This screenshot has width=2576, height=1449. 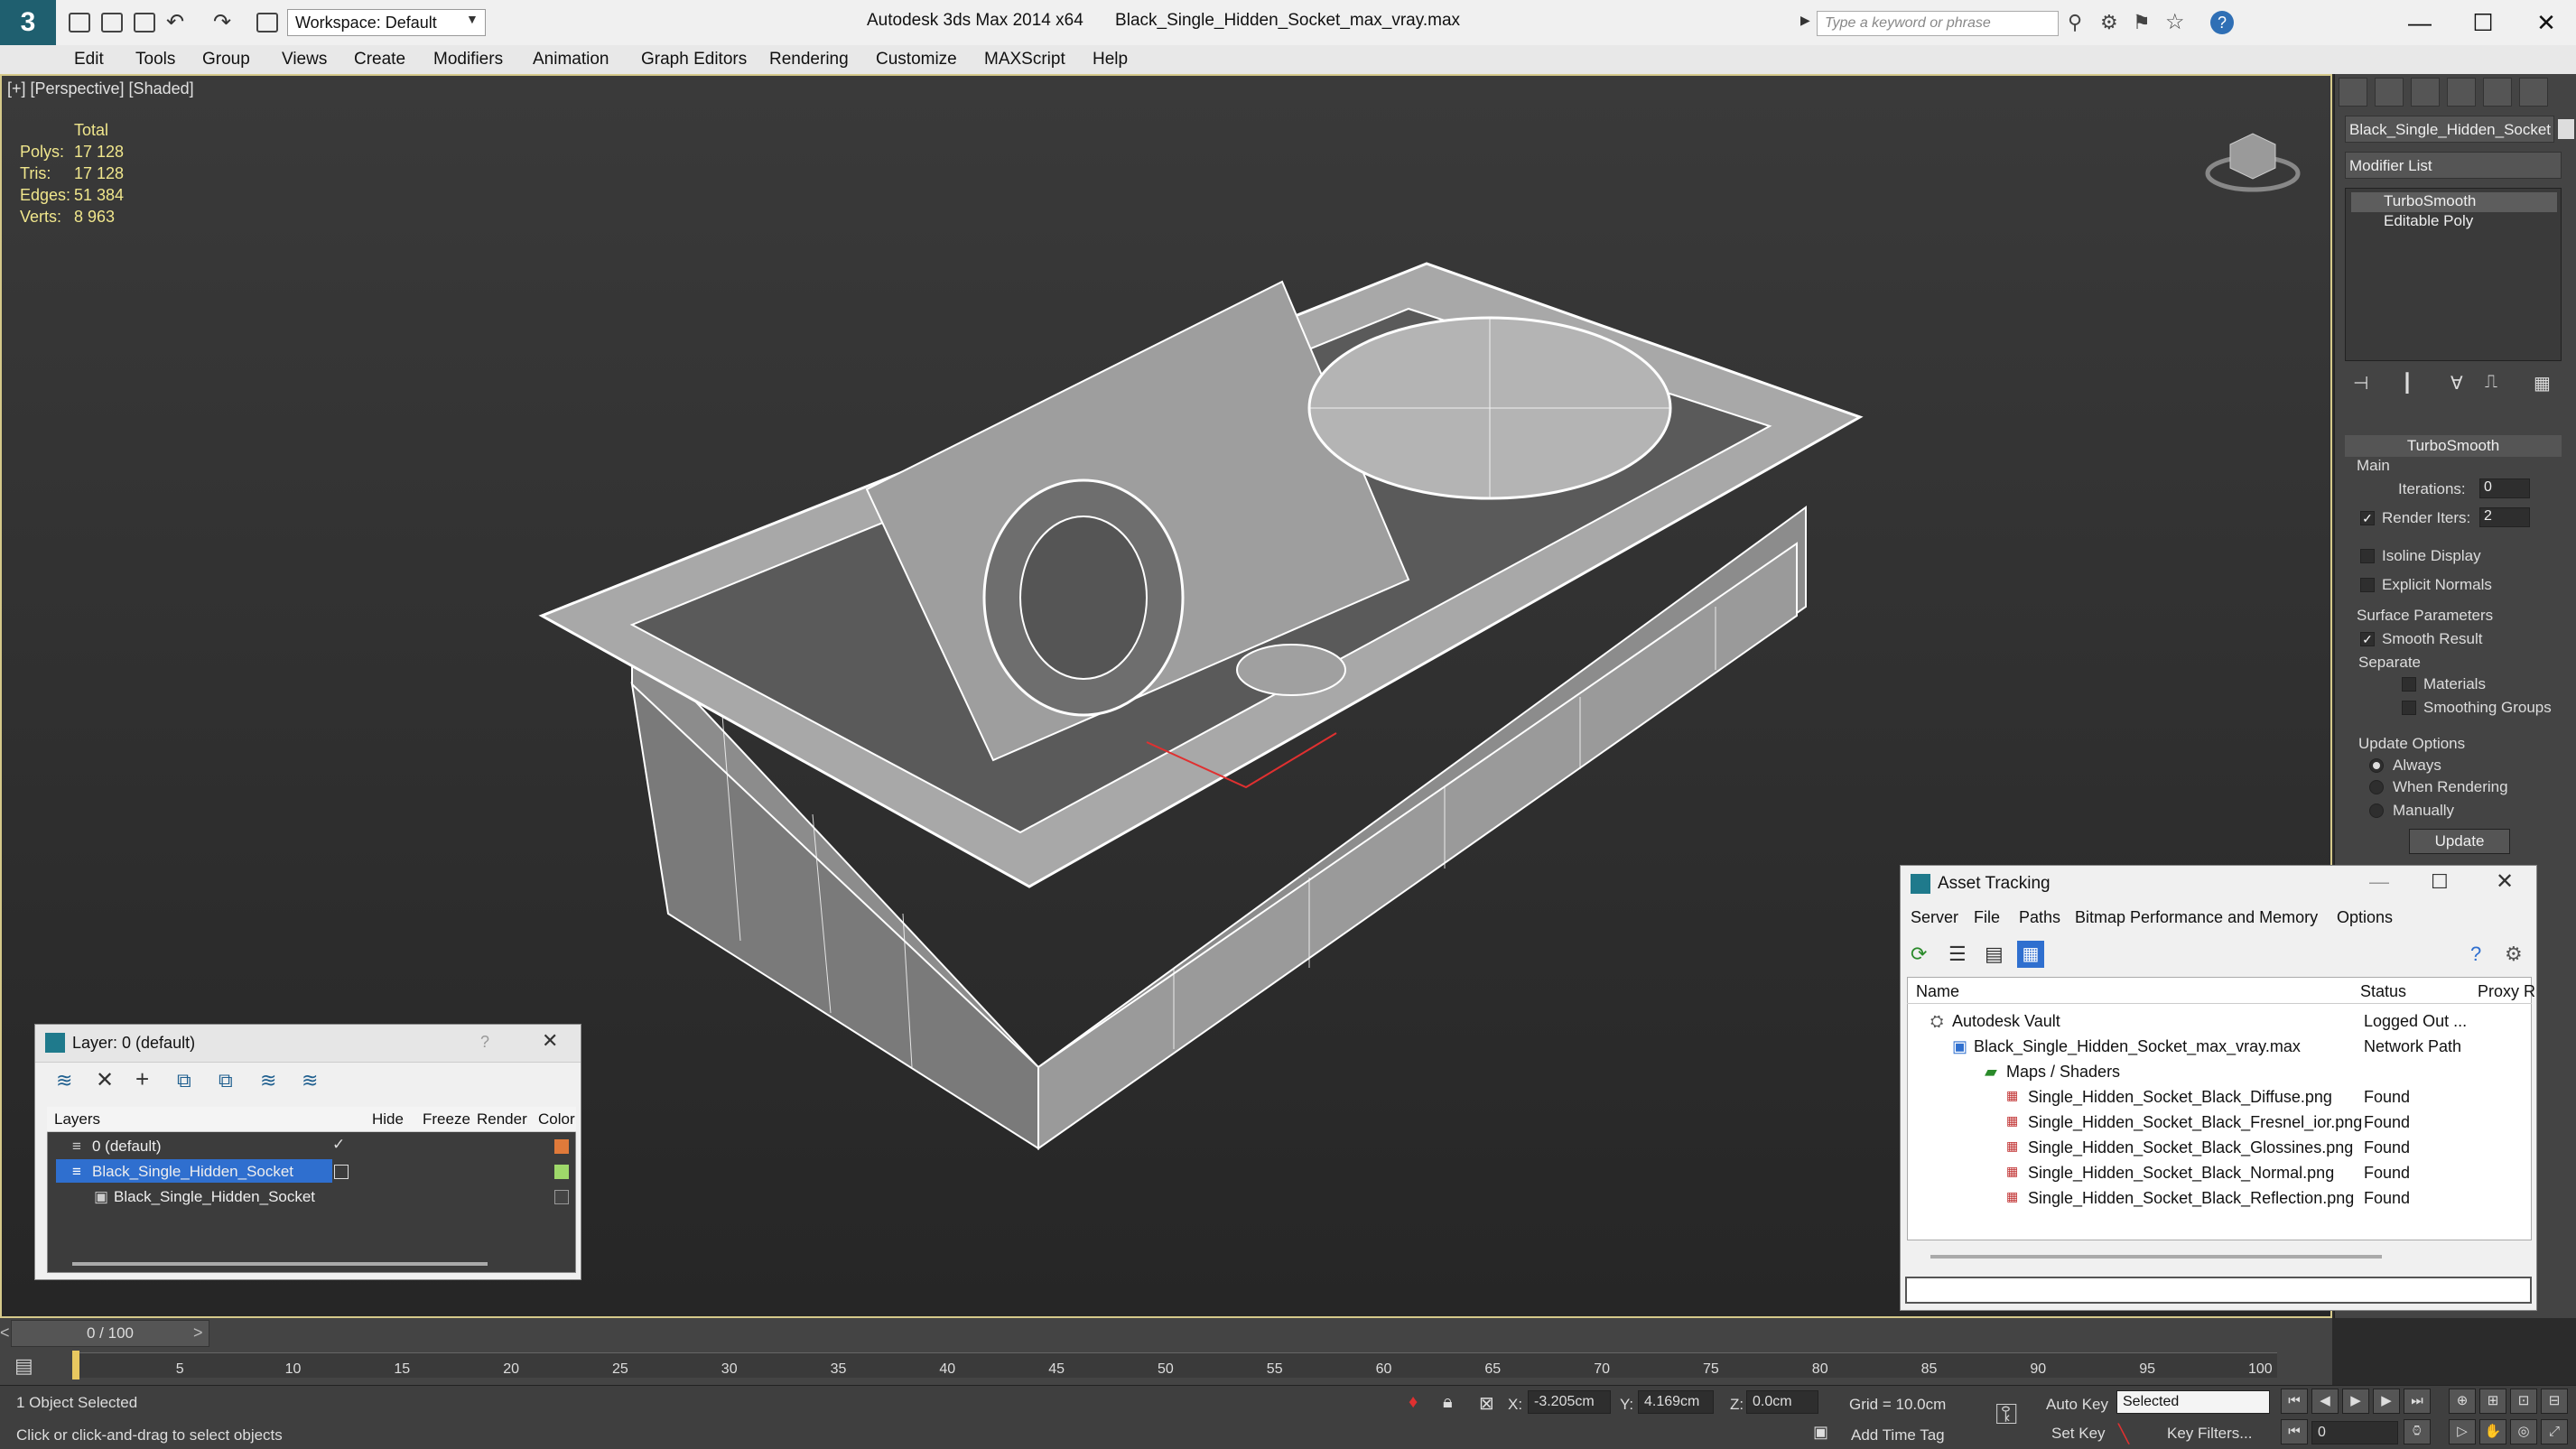 What do you see at coordinates (2376, 765) in the screenshot?
I see `always-radio` at bounding box center [2376, 765].